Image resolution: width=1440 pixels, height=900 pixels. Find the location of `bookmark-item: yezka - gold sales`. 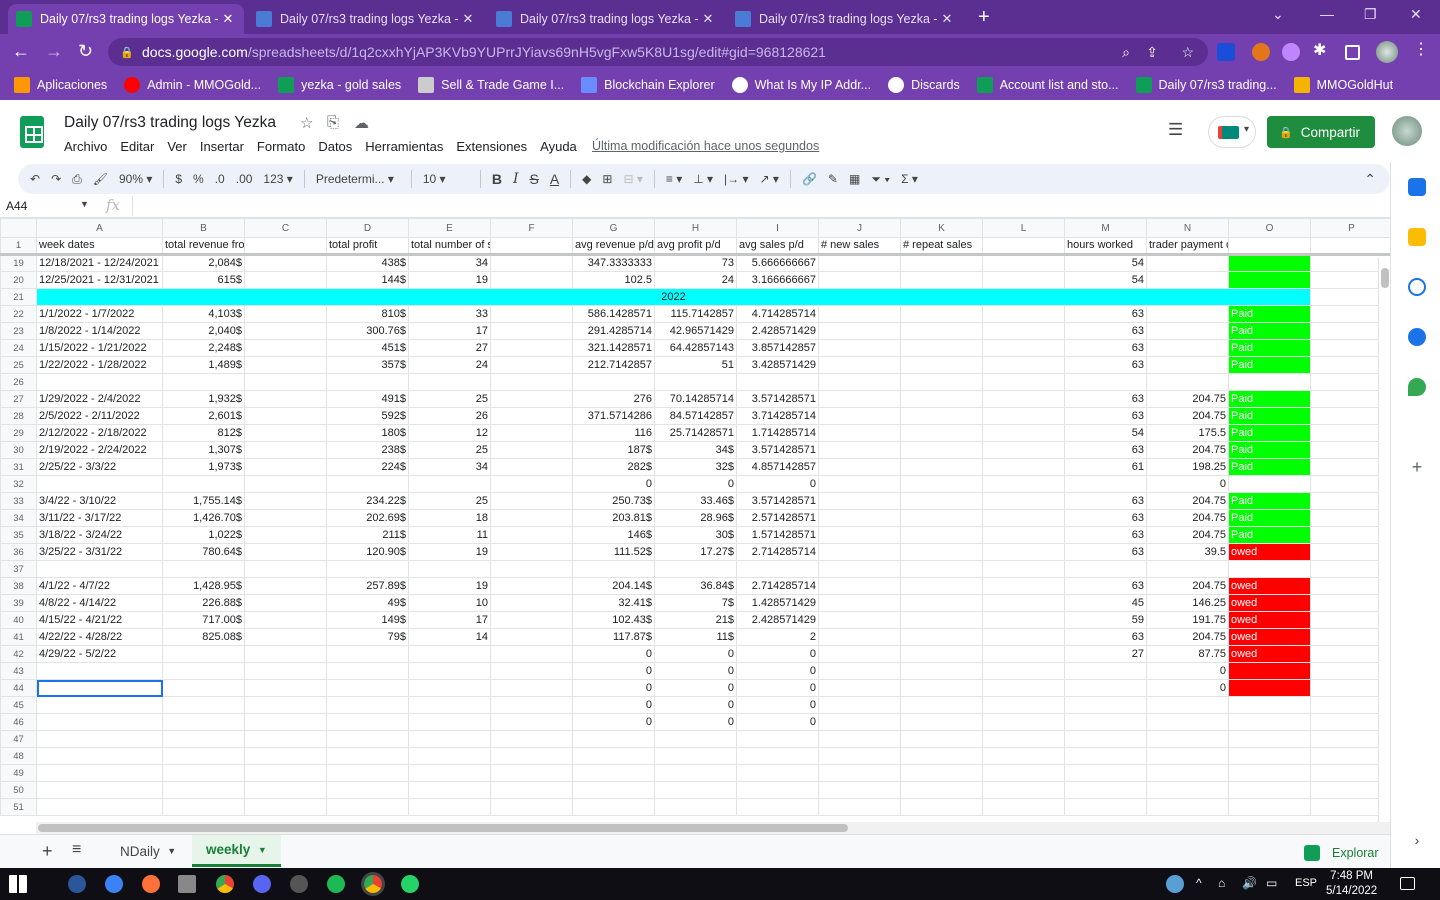

bookmark-item: yezka - gold sales is located at coordinates (339, 85).